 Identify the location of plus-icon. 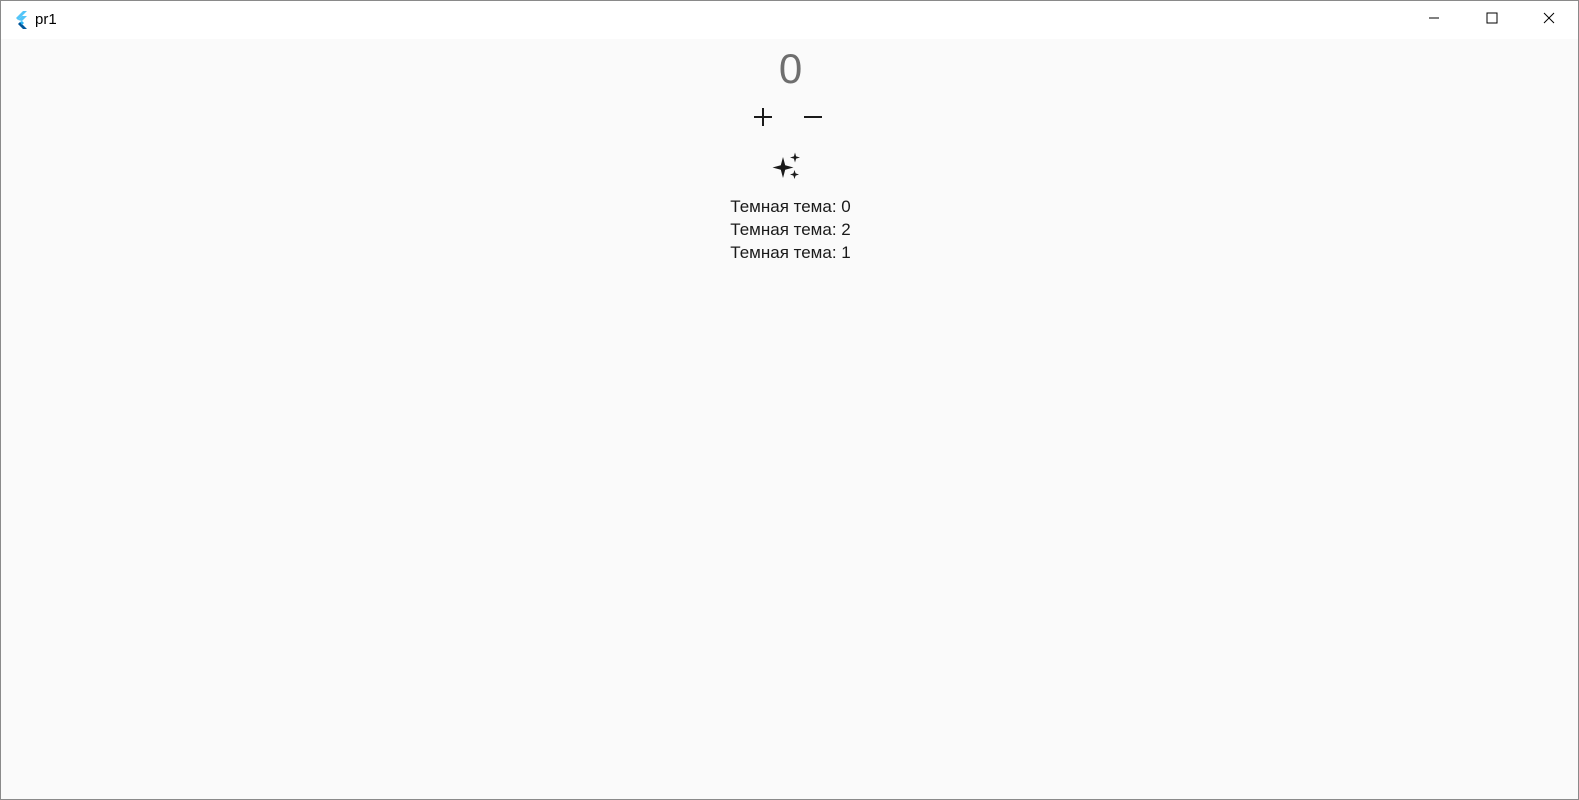
(763, 119).